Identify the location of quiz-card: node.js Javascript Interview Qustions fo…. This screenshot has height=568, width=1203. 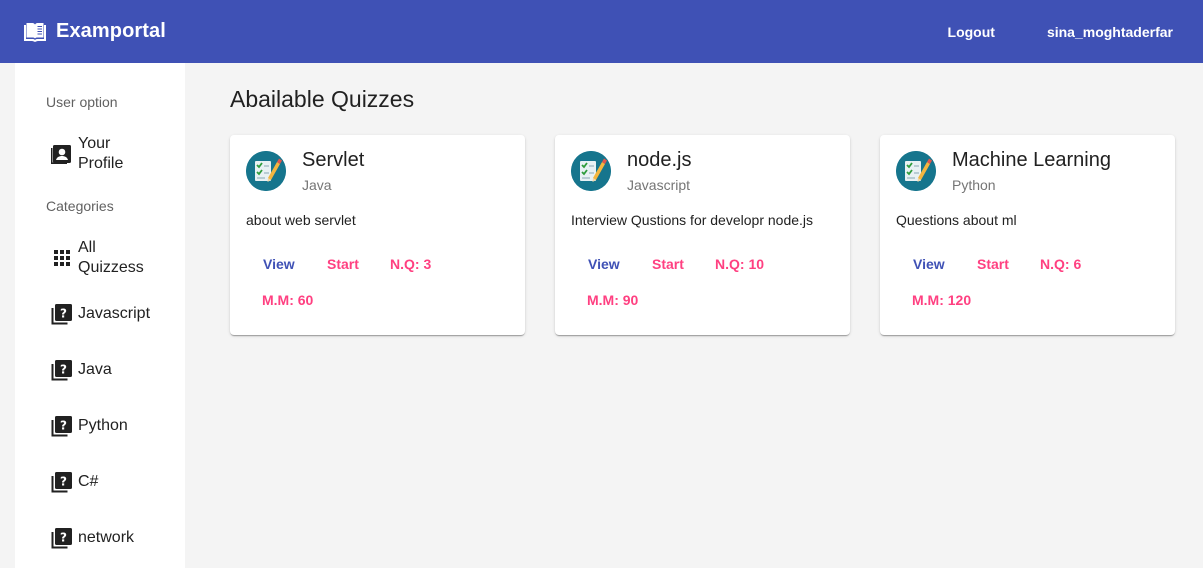
(702, 235).